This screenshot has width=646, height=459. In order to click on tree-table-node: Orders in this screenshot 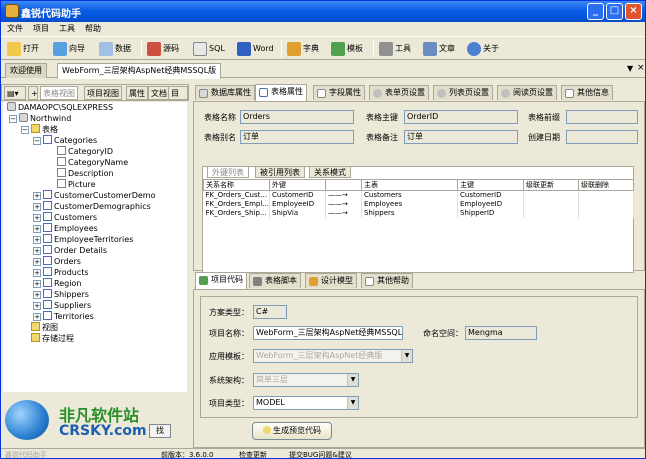, I will do `click(62, 261)`.